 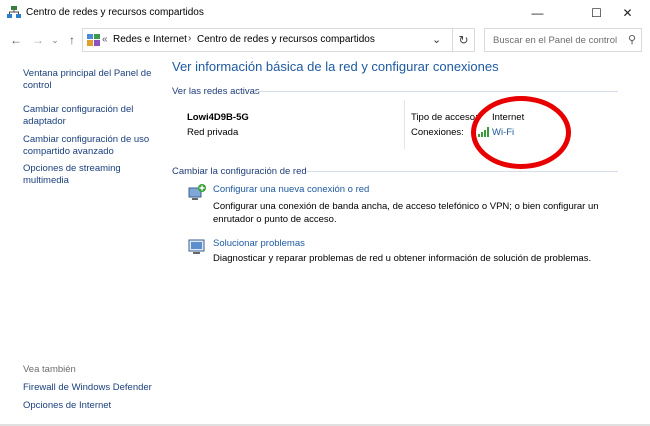 What do you see at coordinates (218, 117) in the screenshot?
I see `network-name: Lowi4D9B-5G` at bounding box center [218, 117].